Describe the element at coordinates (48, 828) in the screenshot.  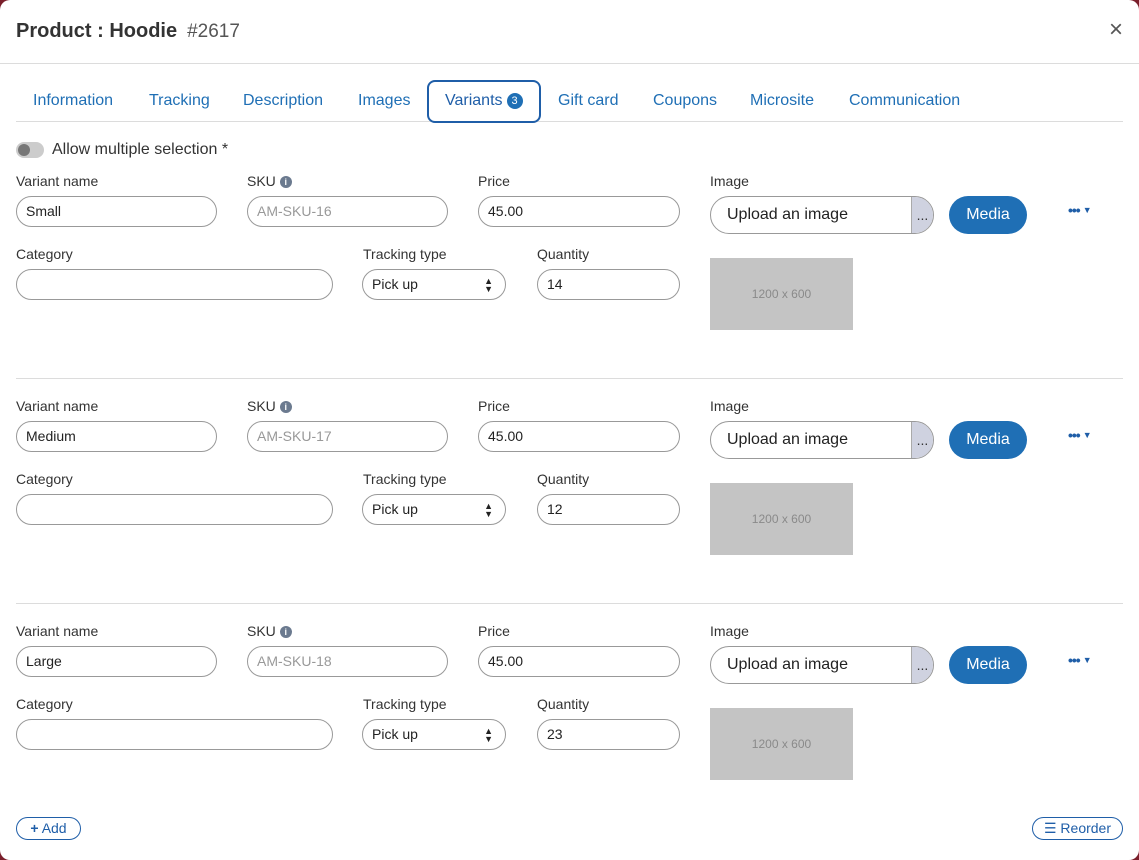
I see `add-variant-button: + Add` at that location.